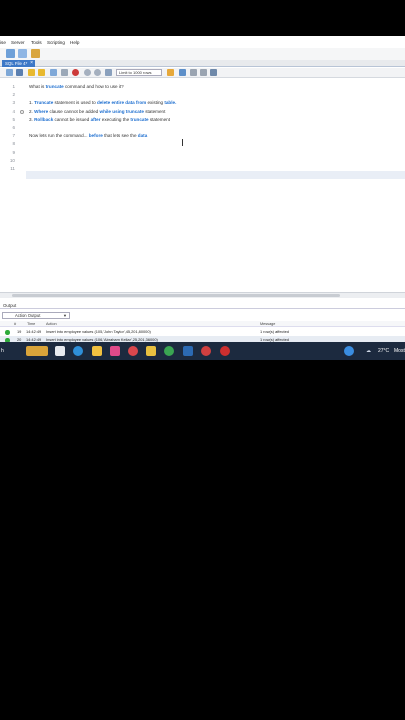 The height and width of the screenshot is (720, 405). I want to click on screen-recorder-icon, so click(225, 351).